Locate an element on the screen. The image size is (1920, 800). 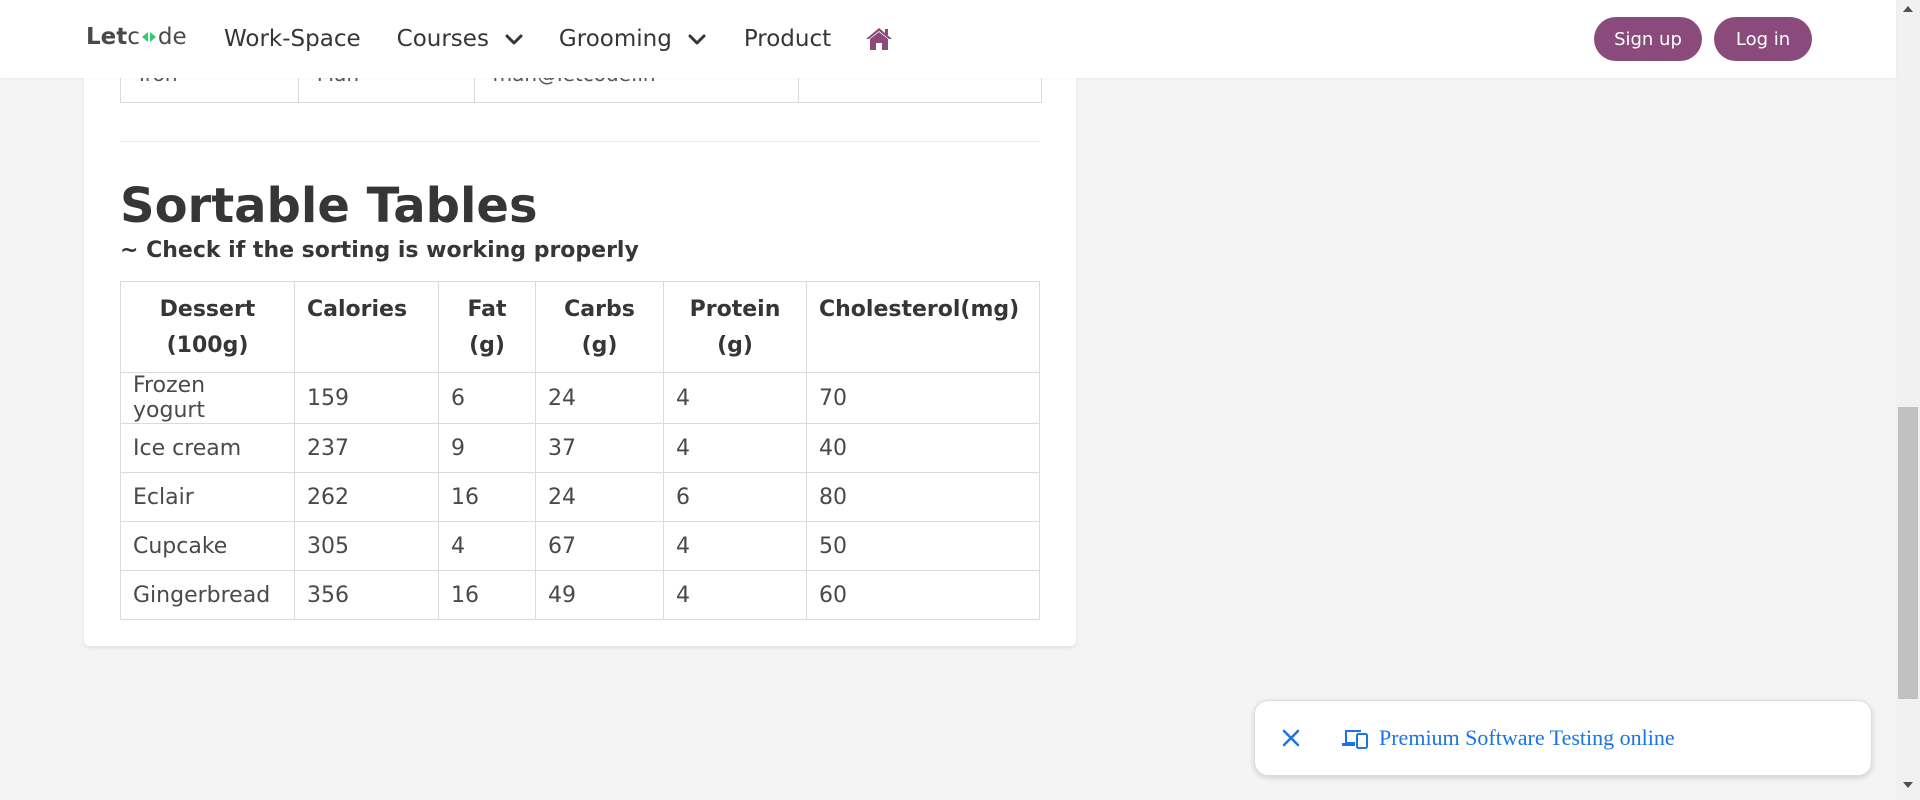
login-button: Log in is located at coordinates (1763, 39).